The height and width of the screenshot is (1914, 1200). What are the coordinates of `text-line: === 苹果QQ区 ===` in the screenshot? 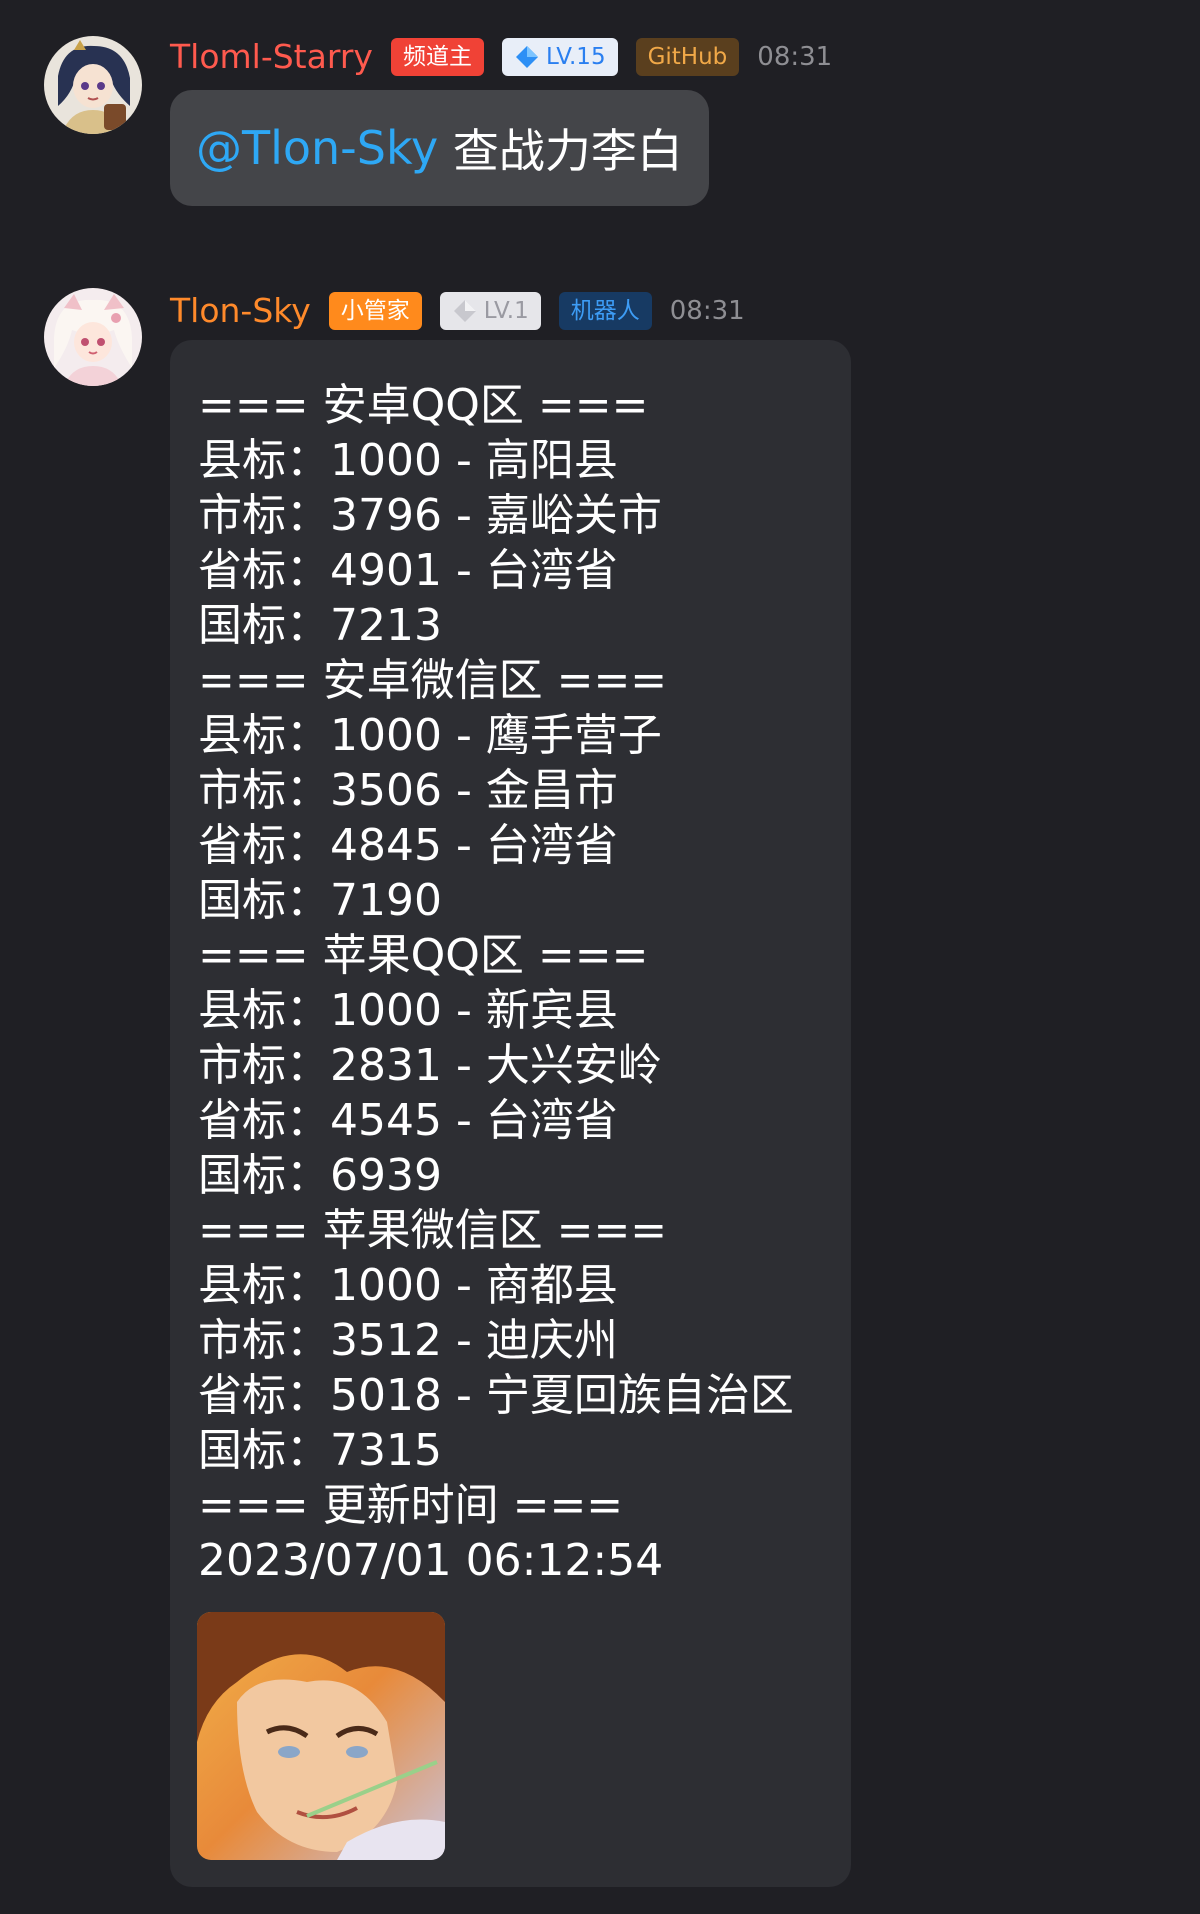 It's located at (423, 955).